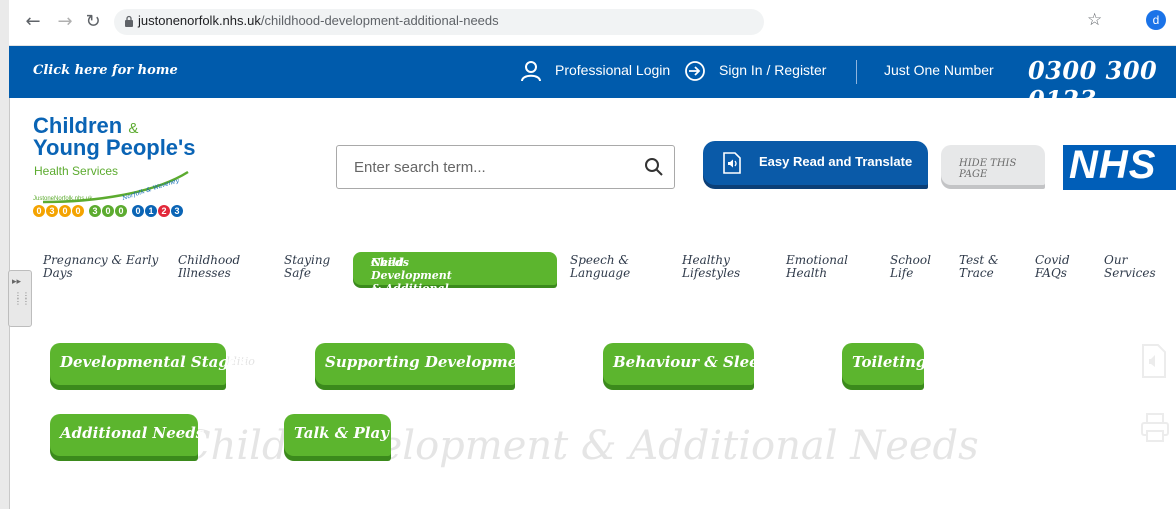 This screenshot has height=509, width=1176. Describe the element at coordinates (1116, 260) in the screenshot. I see `nav-label-line: Our` at that location.